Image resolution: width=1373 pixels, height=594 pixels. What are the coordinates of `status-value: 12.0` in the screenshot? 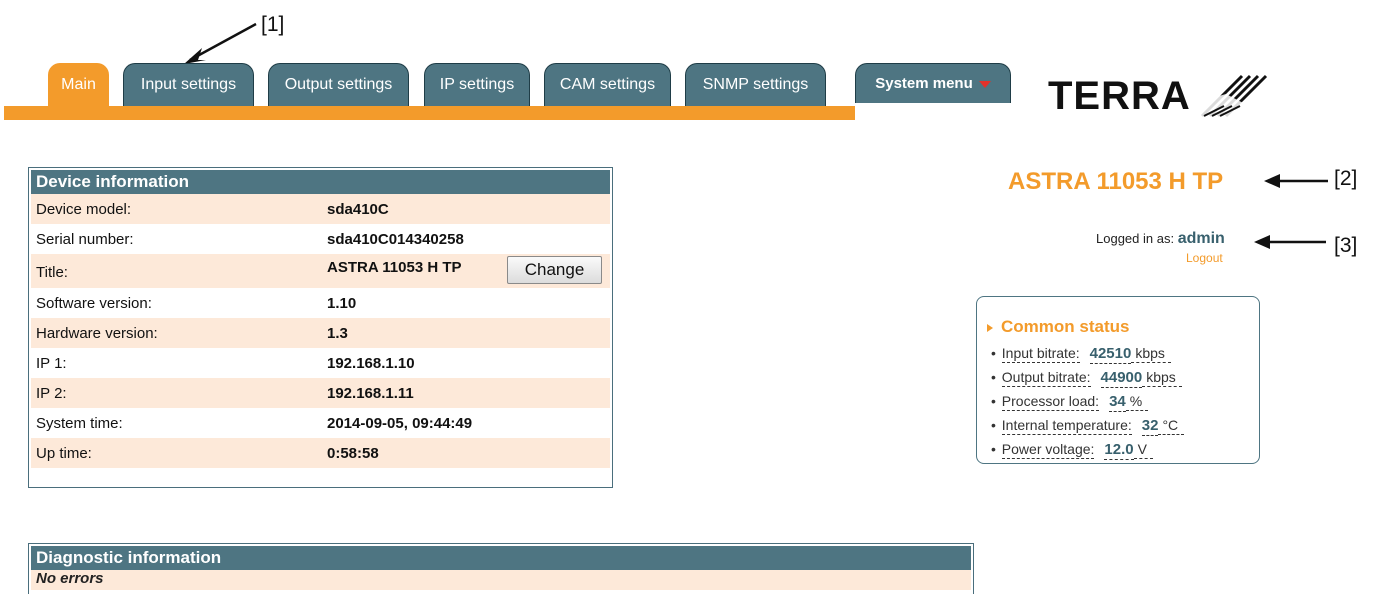 It's located at (1119, 450).